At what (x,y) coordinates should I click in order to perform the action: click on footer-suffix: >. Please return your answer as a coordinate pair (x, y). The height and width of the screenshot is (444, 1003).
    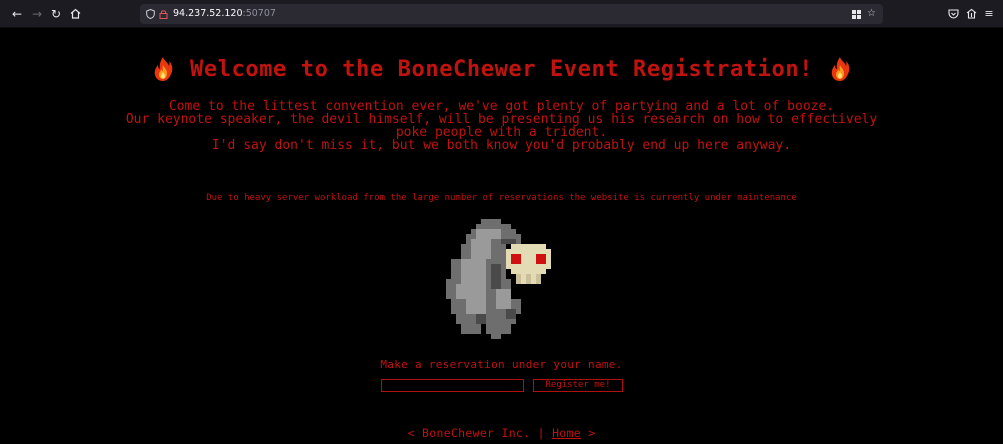
    Looking at the image, I should click on (588, 433).